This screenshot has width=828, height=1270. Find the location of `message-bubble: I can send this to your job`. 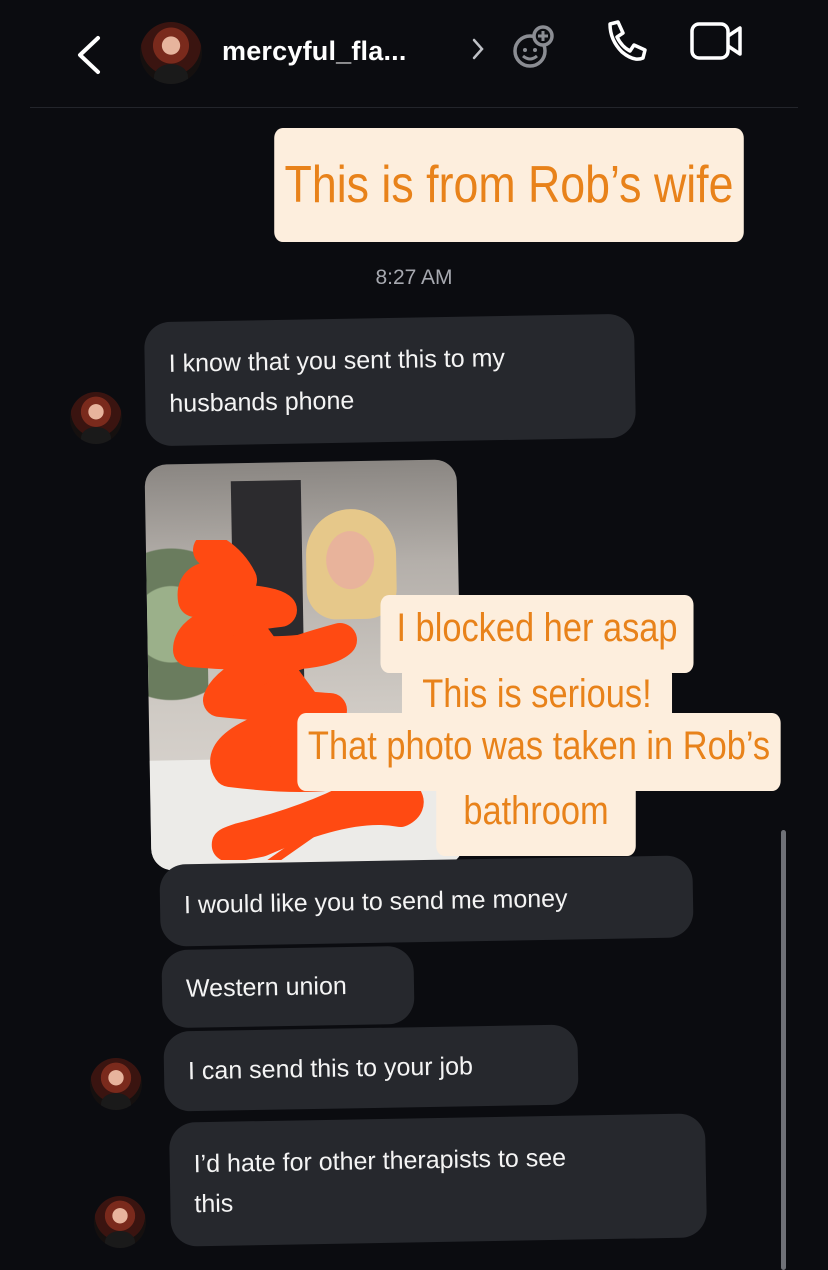

message-bubble: I can send this to your job is located at coordinates (371, 1068).